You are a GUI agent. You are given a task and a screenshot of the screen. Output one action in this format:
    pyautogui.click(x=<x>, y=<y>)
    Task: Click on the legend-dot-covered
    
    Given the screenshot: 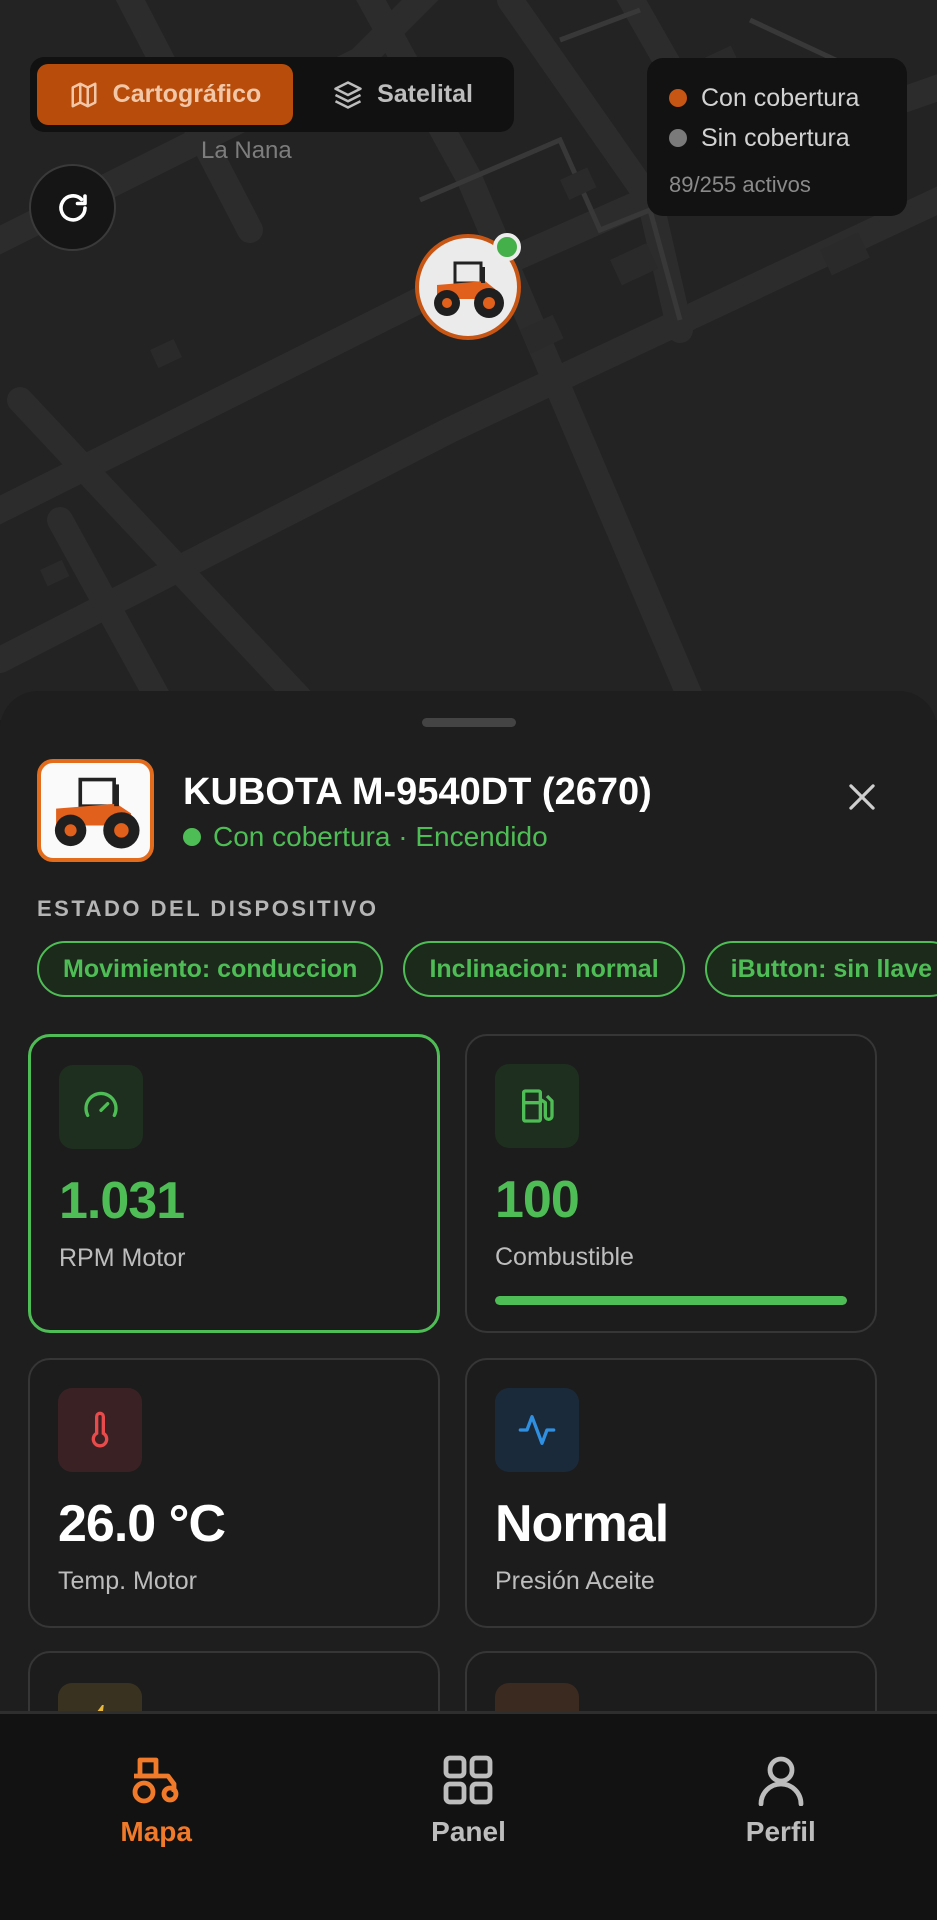 What is the action you would take?
    pyautogui.click(x=678, y=98)
    